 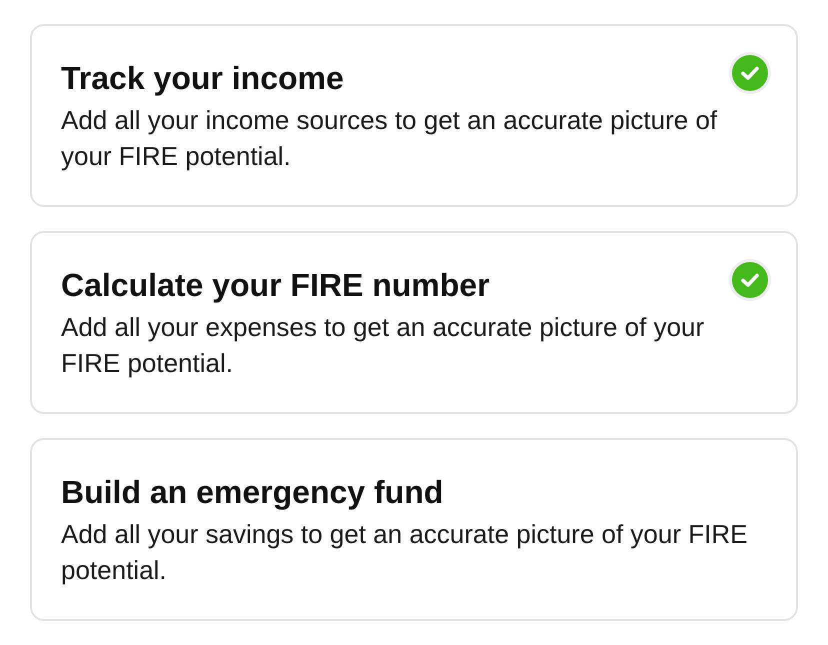 What do you see at coordinates (404, 552) in the screenshot?
I see `step-description: Add all your savings to get an accurate picture of your FIRE potential.` at bounding box center [404, 552].